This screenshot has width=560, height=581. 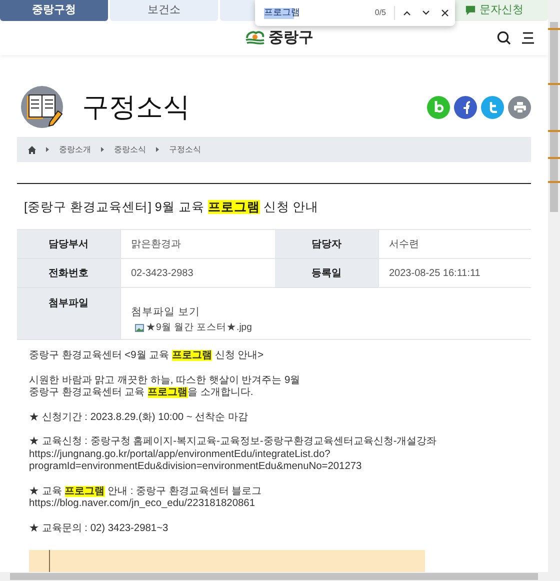 What do you see at coordinates (139, 328) in the screenshot?
I see `image-file-icon` at bounding box center [139, 328].